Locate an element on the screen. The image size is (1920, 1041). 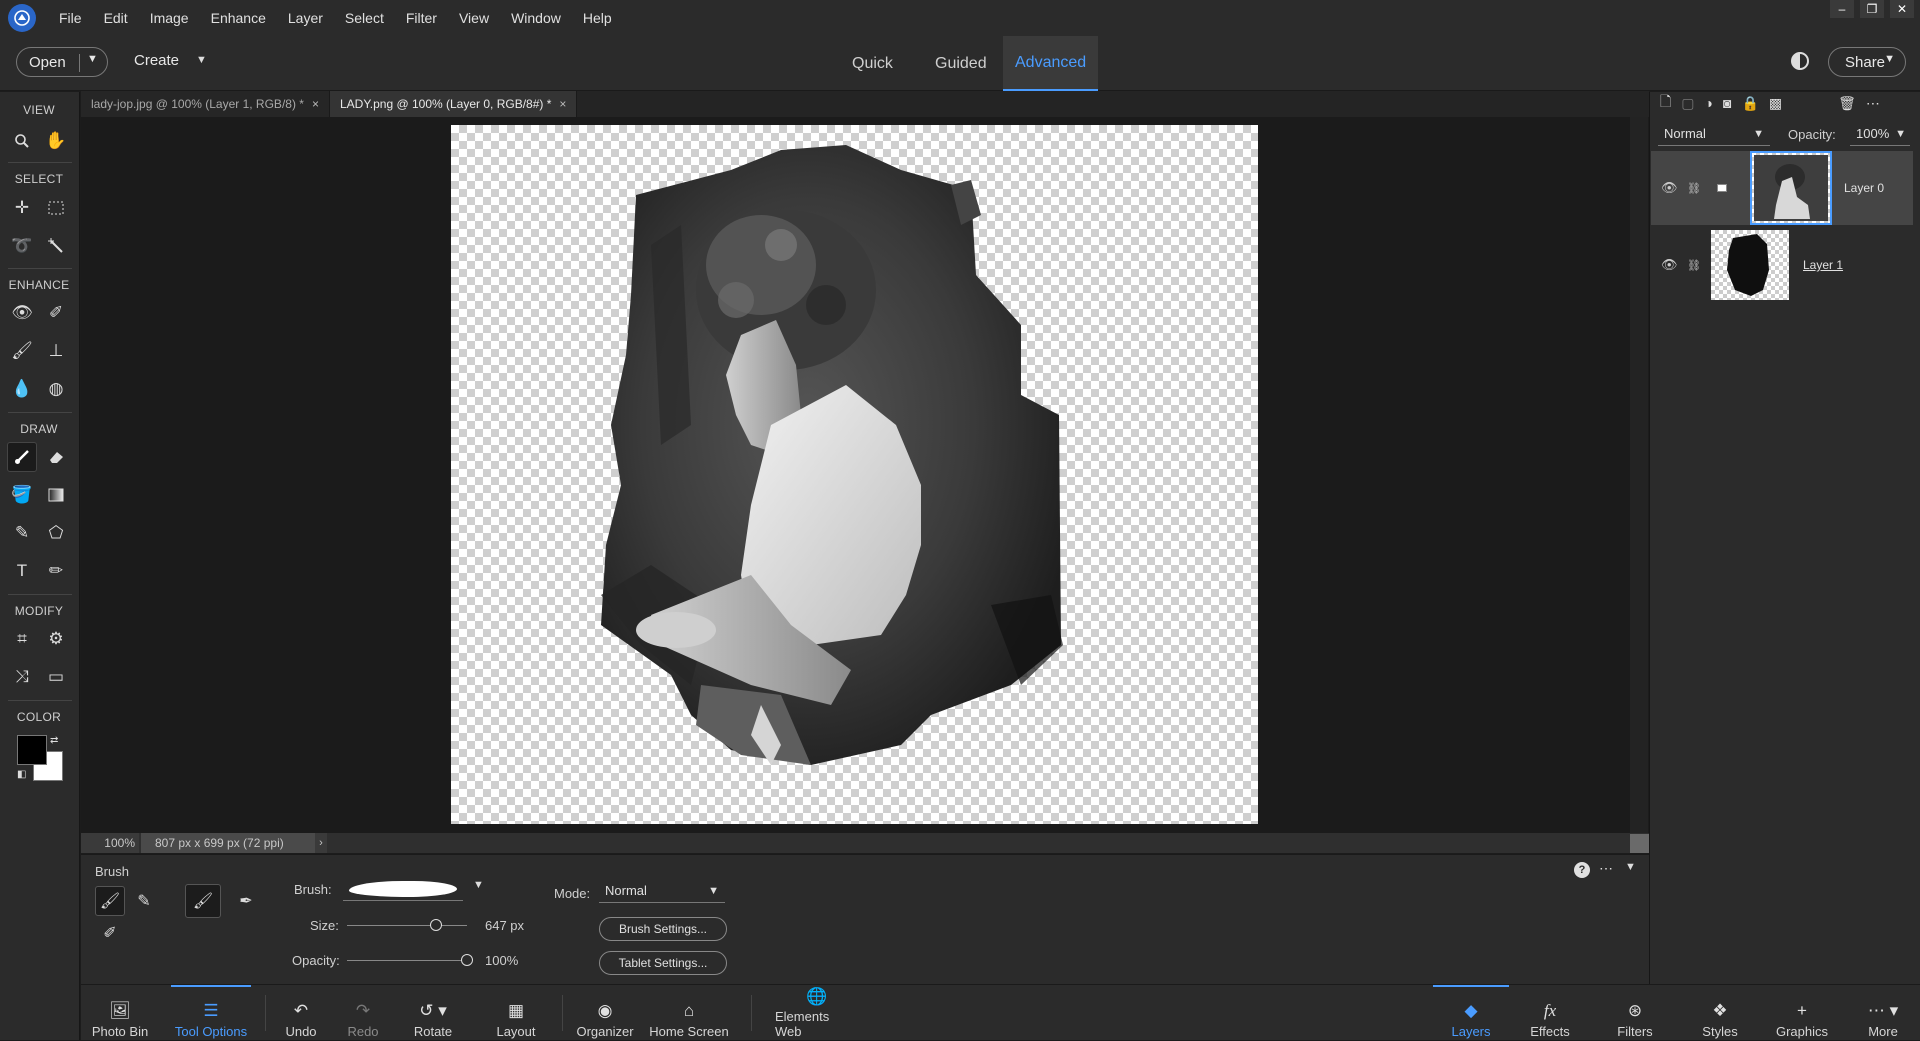
type-tool-icon: T is located at coordinates (22, 571).